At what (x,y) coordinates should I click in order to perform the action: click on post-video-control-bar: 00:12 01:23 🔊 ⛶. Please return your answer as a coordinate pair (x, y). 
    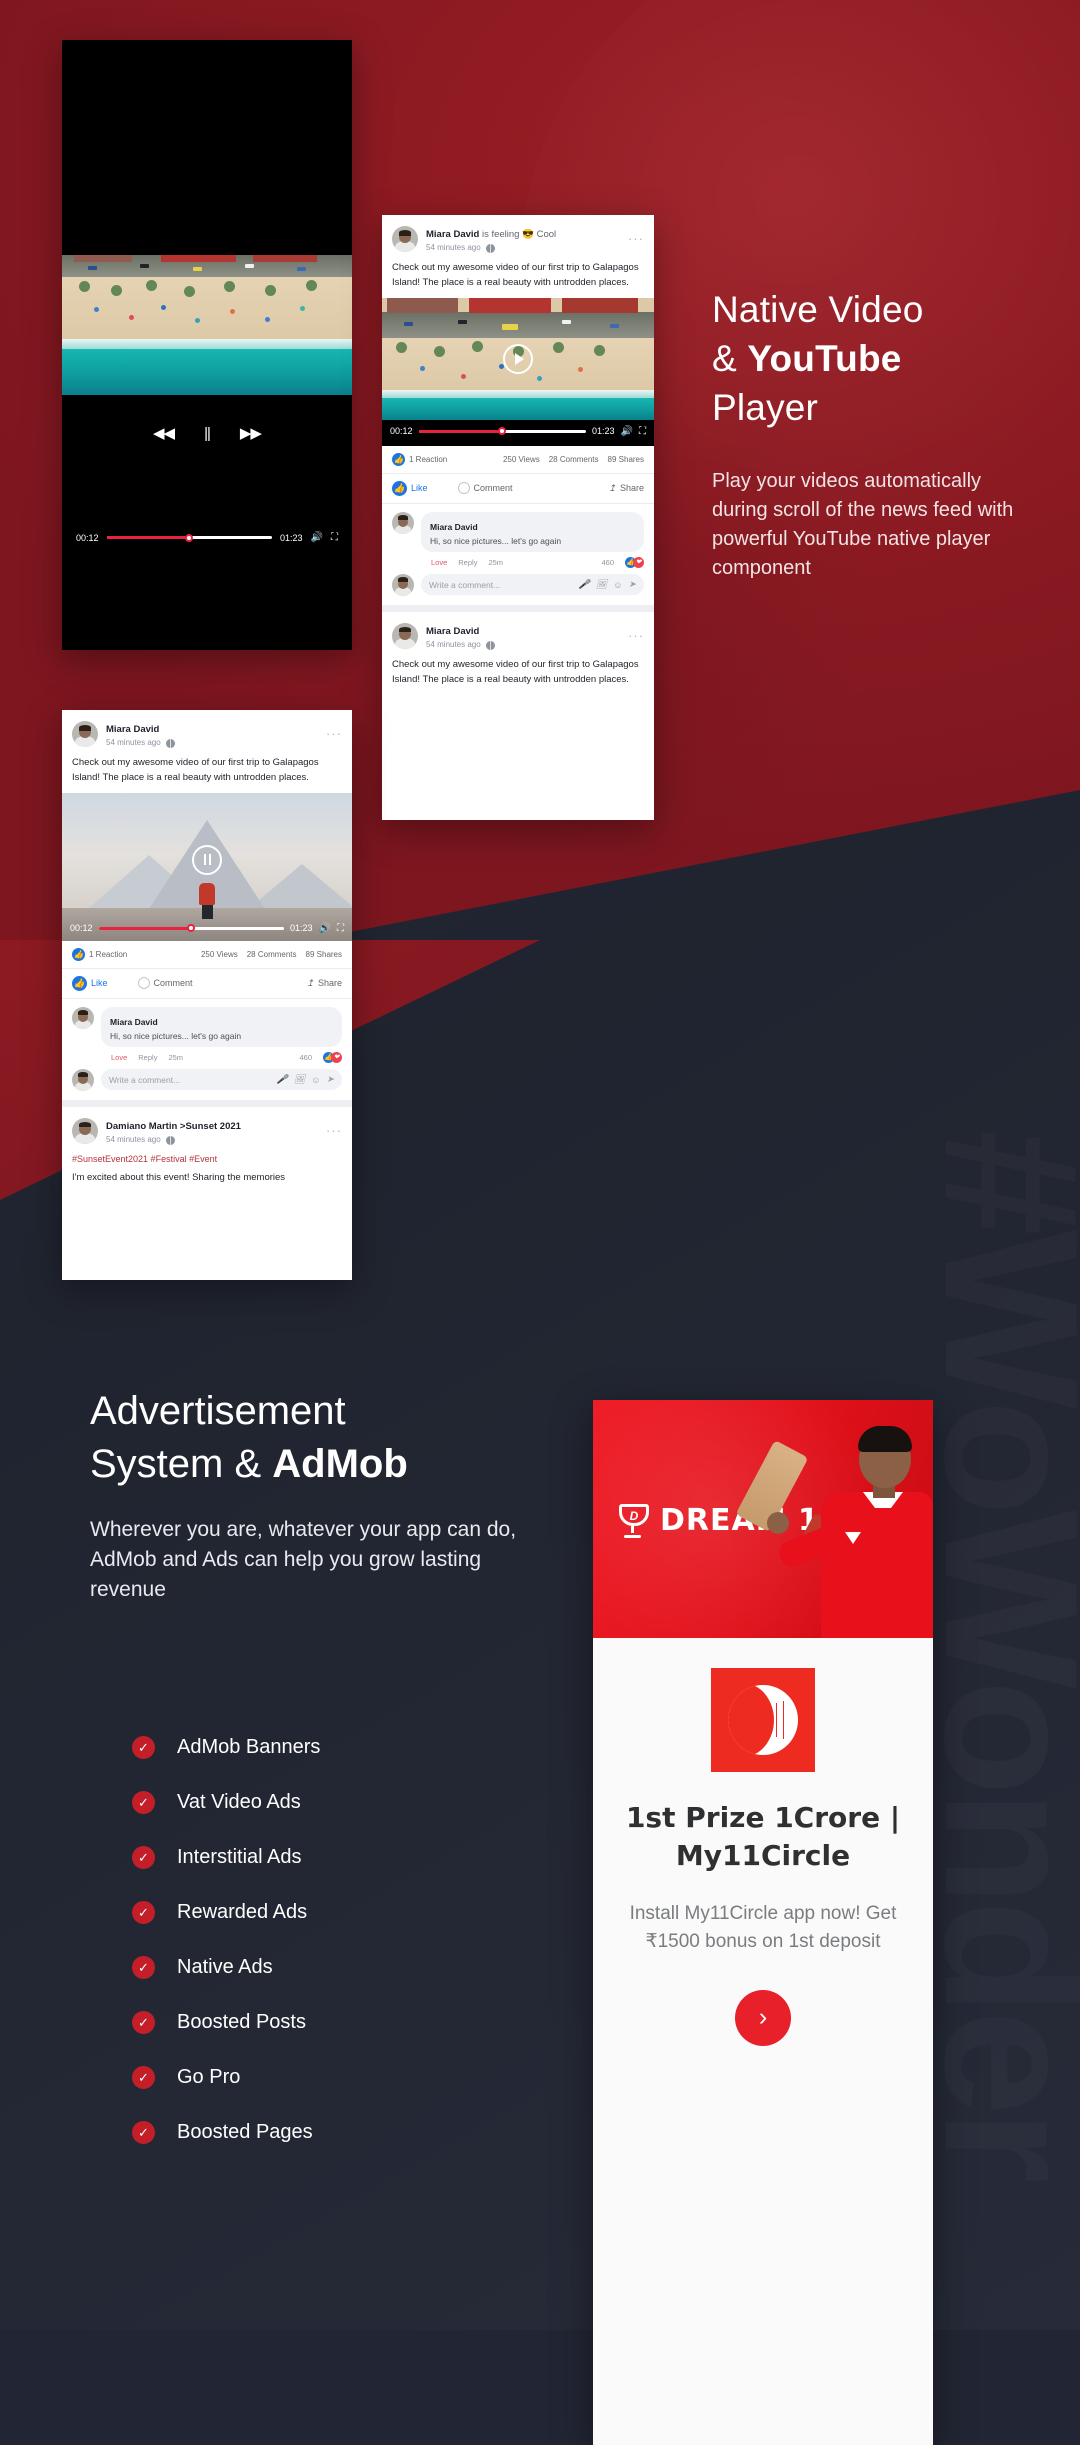
    Looking at the image, I should click on (518, 432).